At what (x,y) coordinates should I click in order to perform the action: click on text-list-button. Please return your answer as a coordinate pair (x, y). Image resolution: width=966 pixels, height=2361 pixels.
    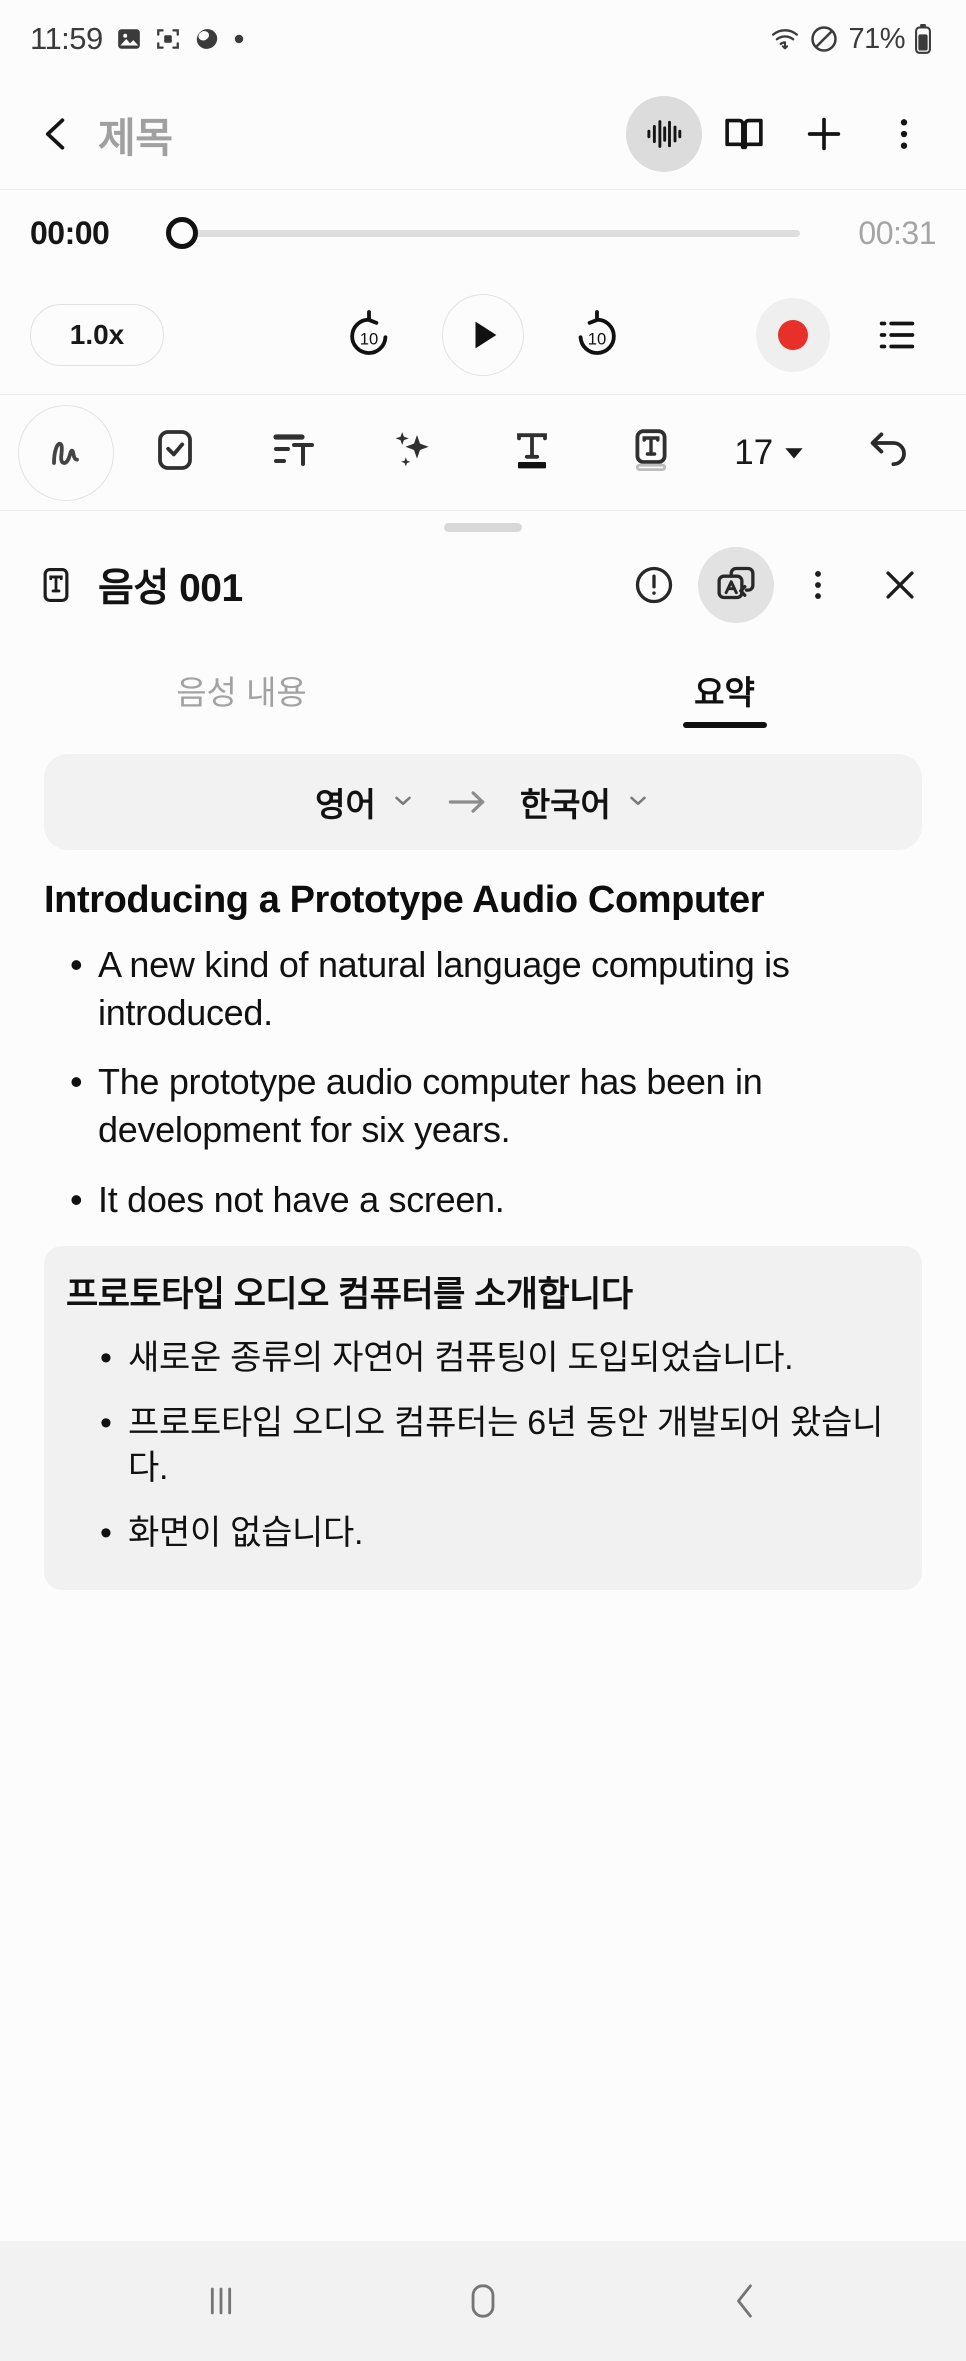
    Looking at the image, I should click on (294, 453).